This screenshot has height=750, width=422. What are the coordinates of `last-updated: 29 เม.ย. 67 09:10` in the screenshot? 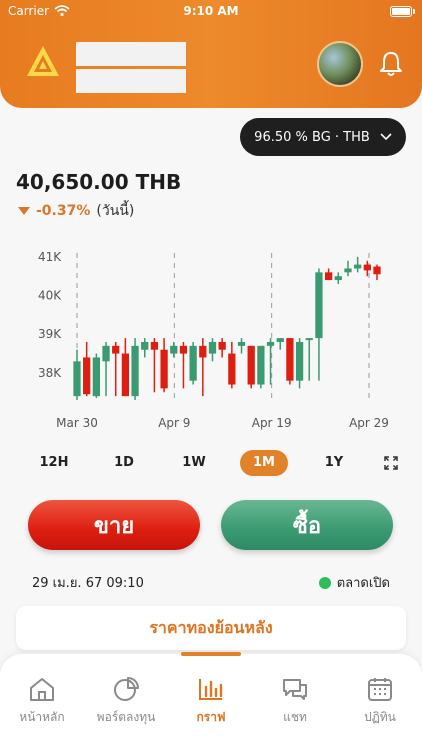 It's located at (88, 583).